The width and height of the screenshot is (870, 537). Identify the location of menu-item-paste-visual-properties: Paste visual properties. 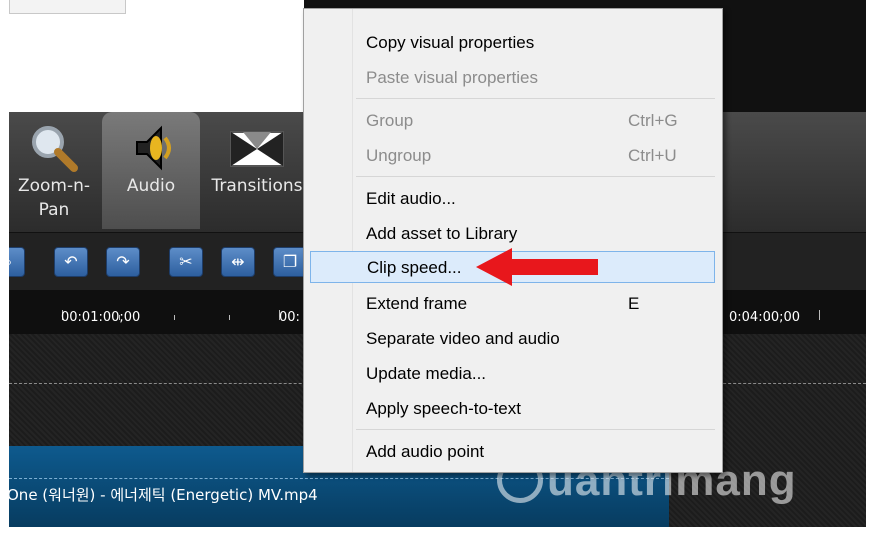
(512, 78).